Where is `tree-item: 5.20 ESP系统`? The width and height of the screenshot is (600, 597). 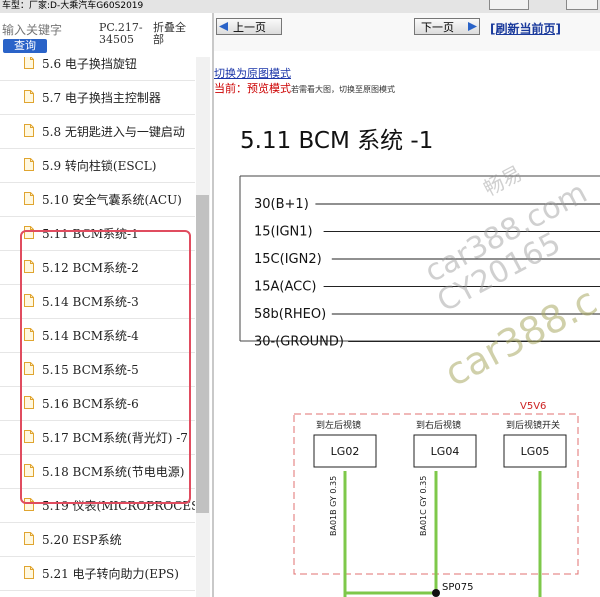 tree-item: 5.20 ESP系统 is located at coordinates (97, 540).